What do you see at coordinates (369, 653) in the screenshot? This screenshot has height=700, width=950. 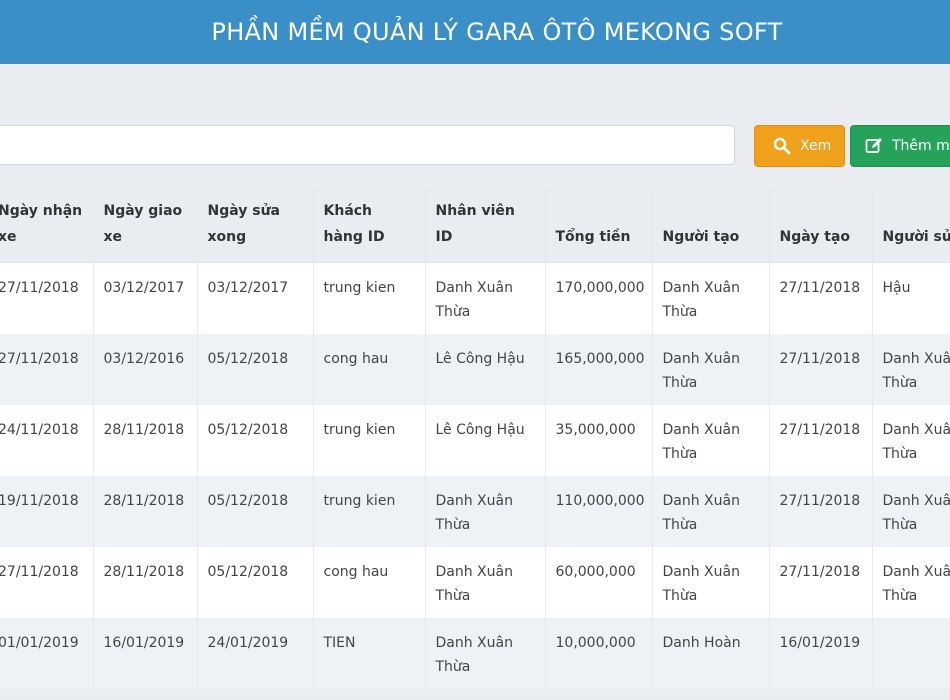 I see `table-cell: TIEN` at bounding box center [369, 653].